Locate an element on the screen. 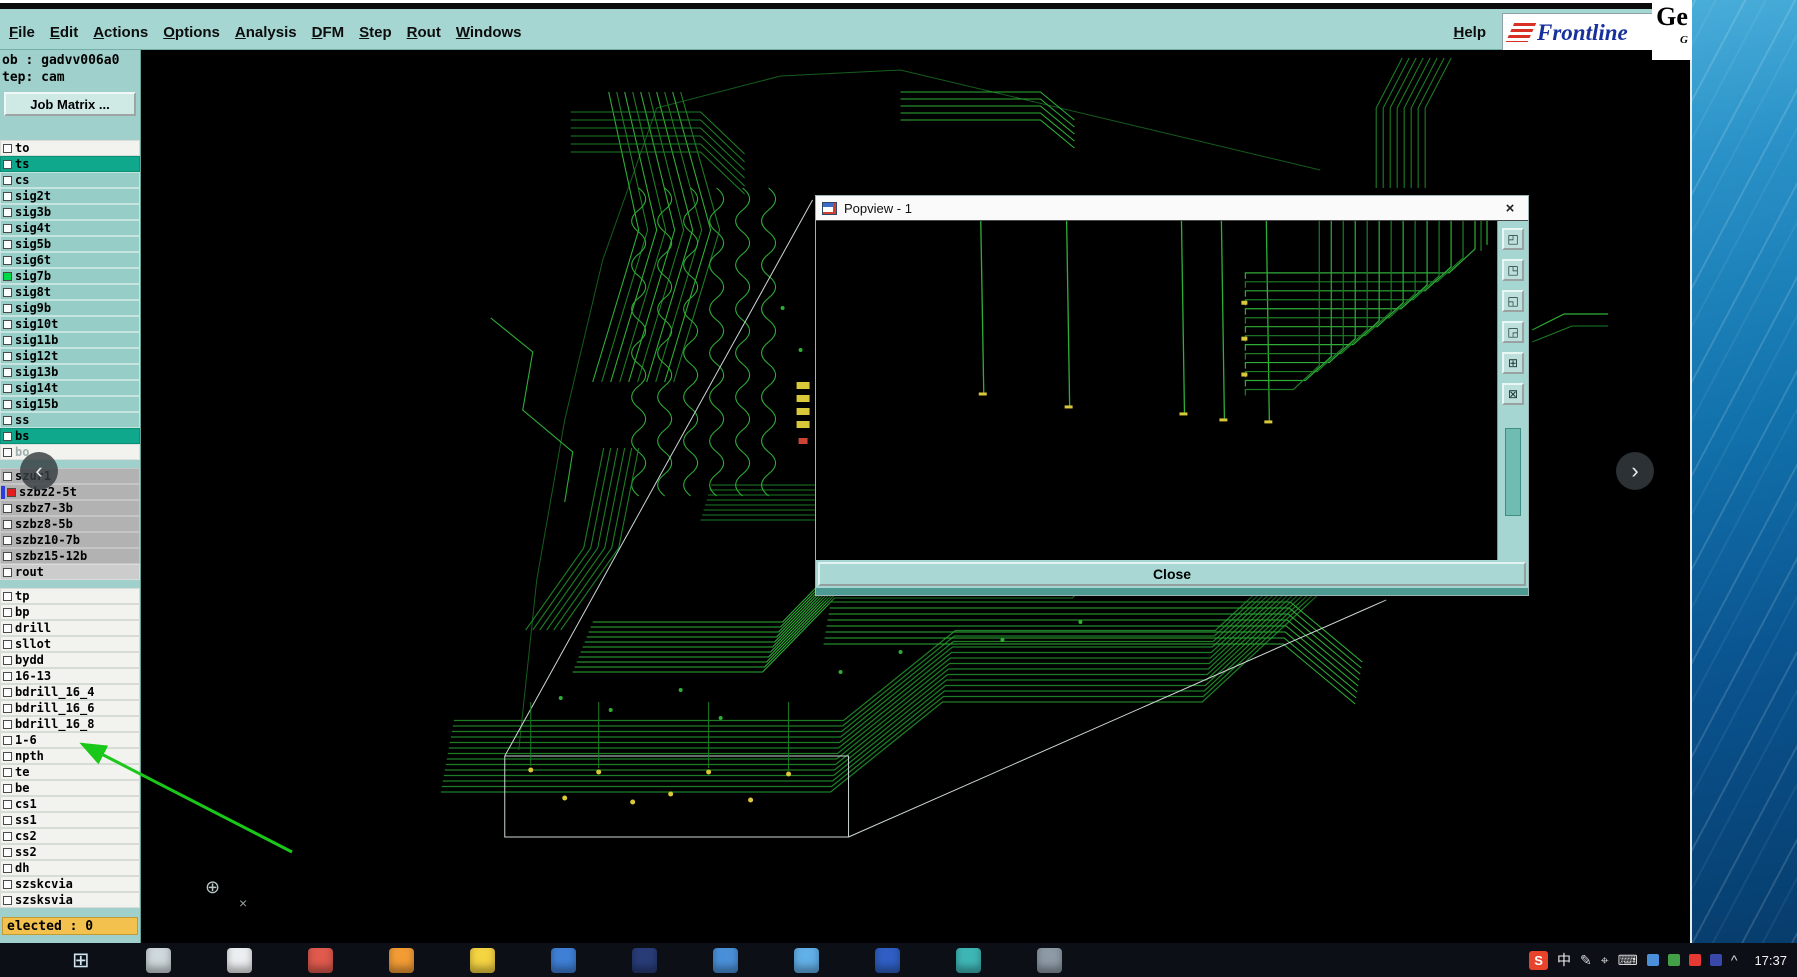 The width and height of the screenshot is (1797, 977). layer-row-sig8t: sig8t is located at coordinates (70, 292).